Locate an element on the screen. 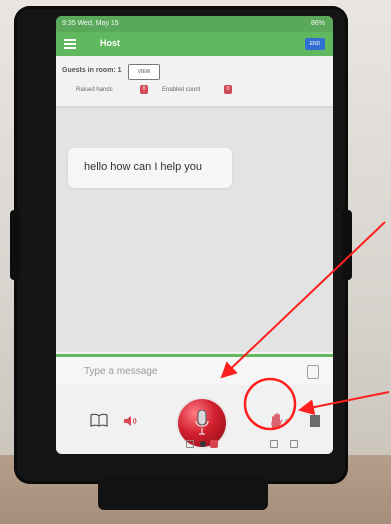 The height and width of the screenshot is (524, 391). annotation-arrow-hand is located at coordinates (344, 403).